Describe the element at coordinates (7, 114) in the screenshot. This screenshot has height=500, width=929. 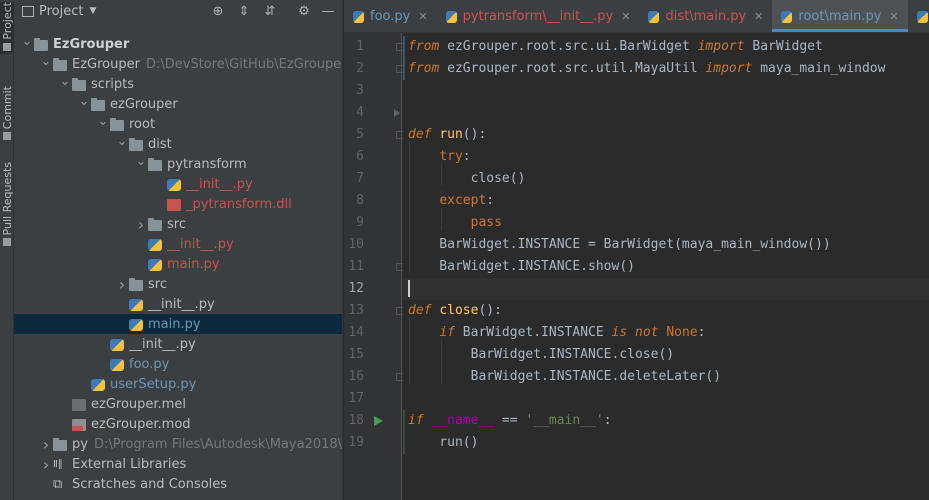
I see `toolwindow-tab-commit: Commit` at that location.